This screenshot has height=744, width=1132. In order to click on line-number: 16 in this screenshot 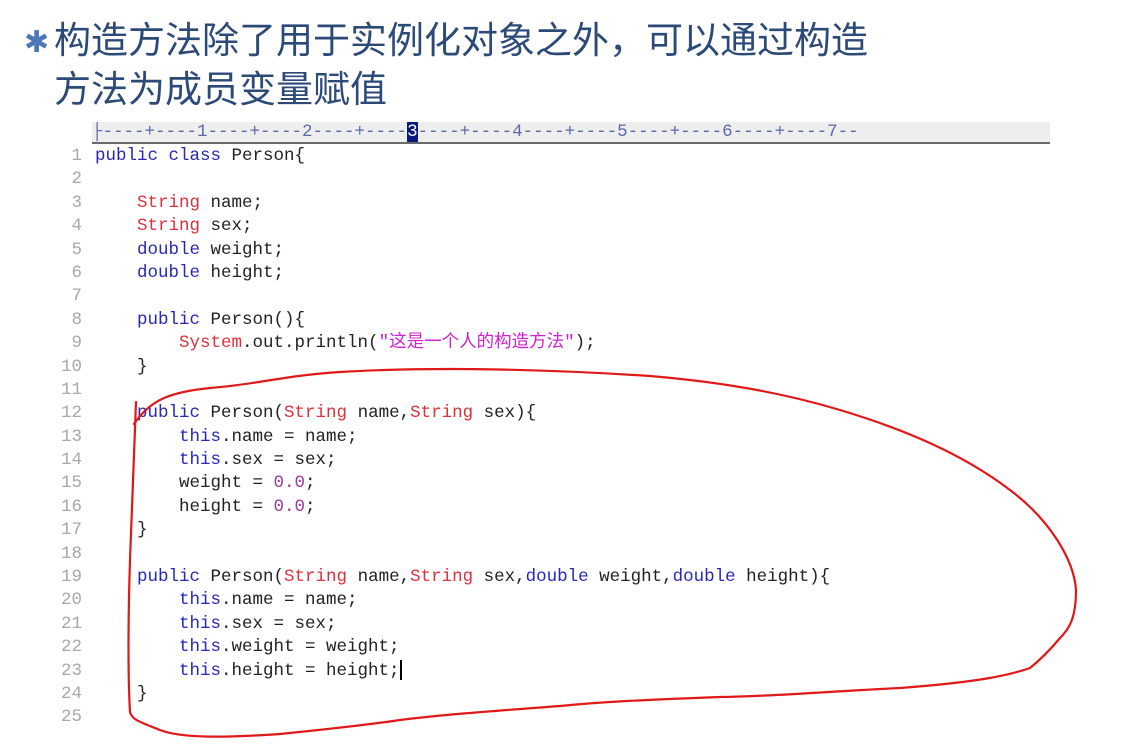, I will do `click(71, 506)`.